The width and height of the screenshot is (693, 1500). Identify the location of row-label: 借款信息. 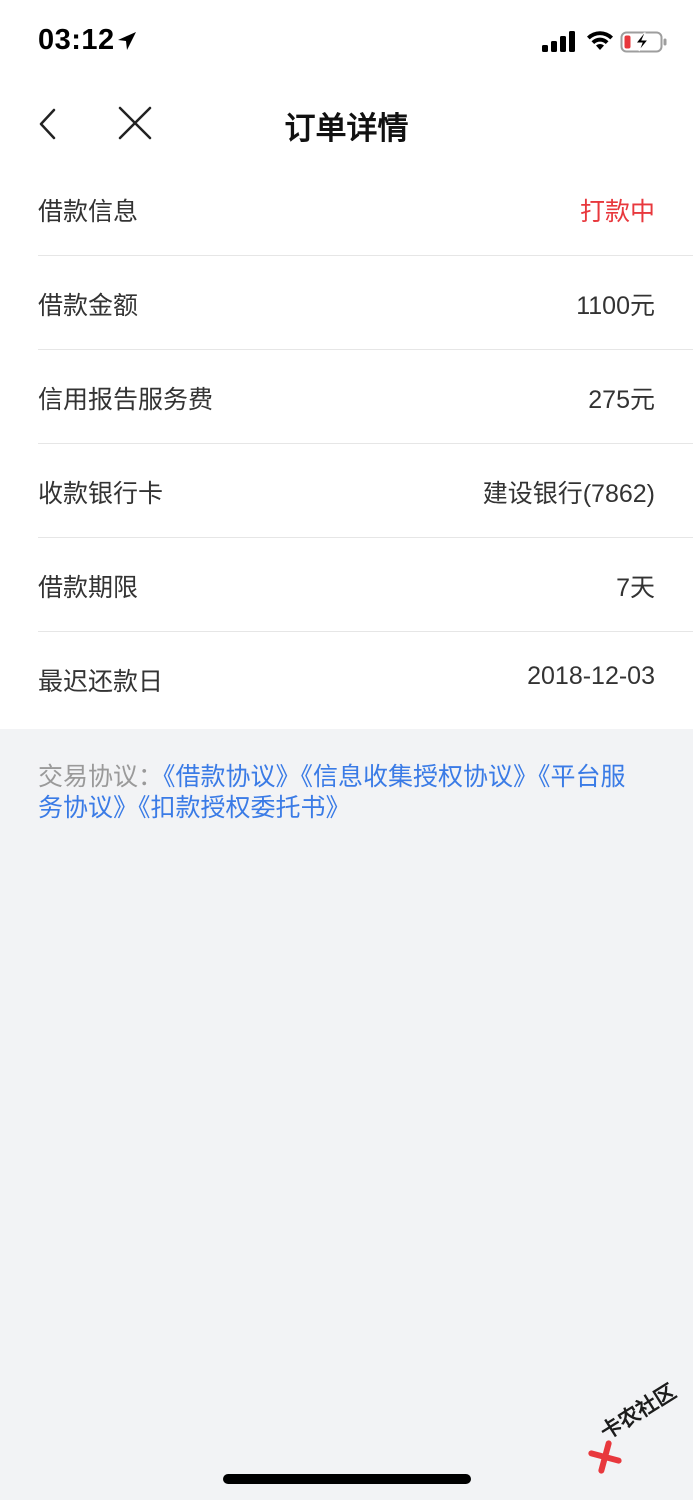
(88, 212).